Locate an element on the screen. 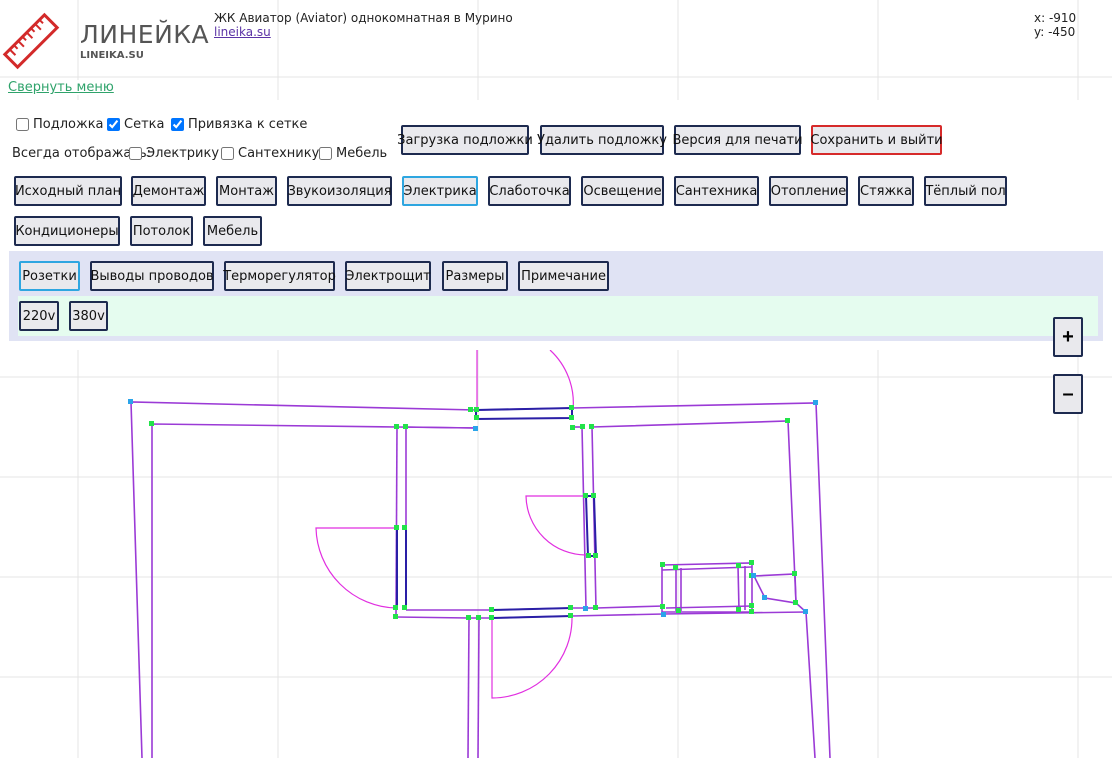  show-electric-checkbox: Электрику is located at coordinates (174, 153).